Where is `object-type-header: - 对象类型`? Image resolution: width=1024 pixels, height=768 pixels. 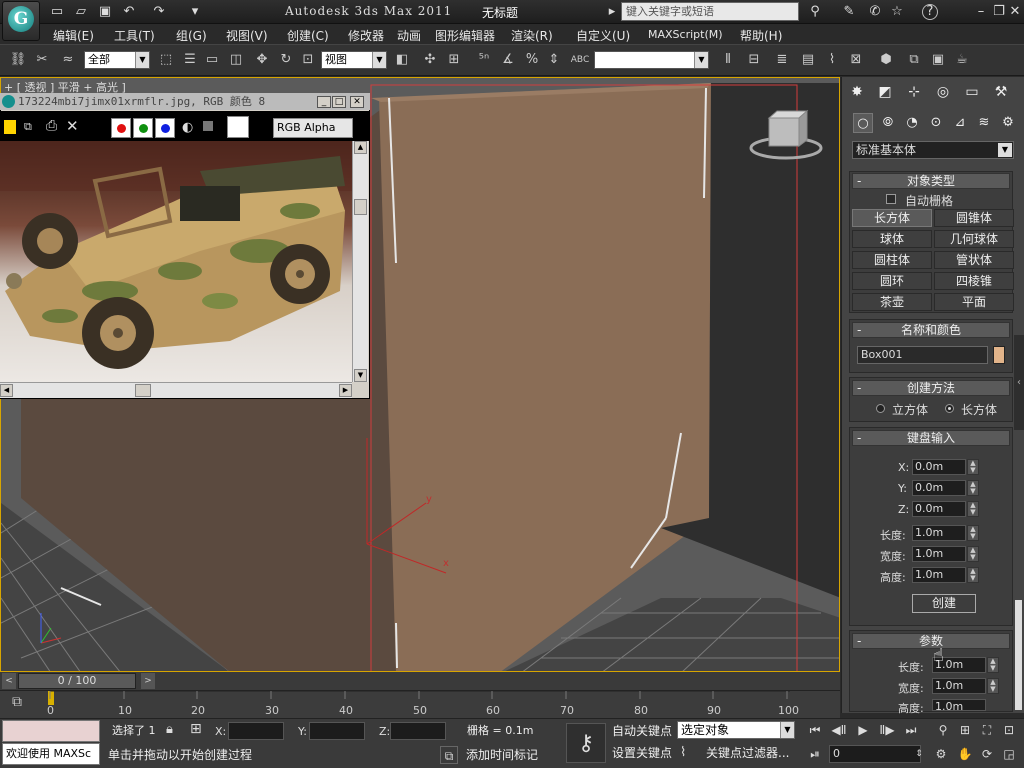 object-type-header: - 对象类型 is located at coordinates (931, 181).